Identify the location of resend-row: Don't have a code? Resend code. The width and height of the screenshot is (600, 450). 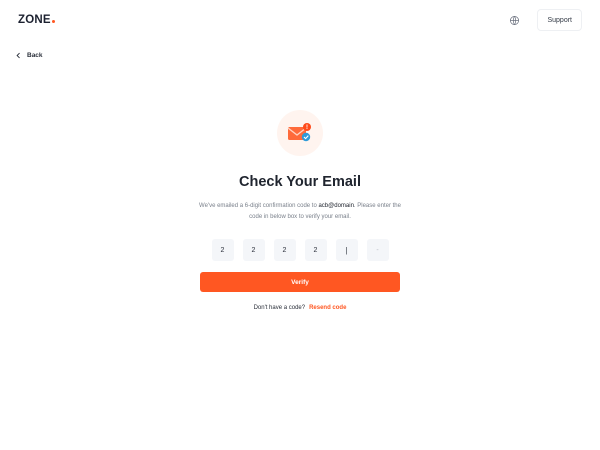
(300, 308).